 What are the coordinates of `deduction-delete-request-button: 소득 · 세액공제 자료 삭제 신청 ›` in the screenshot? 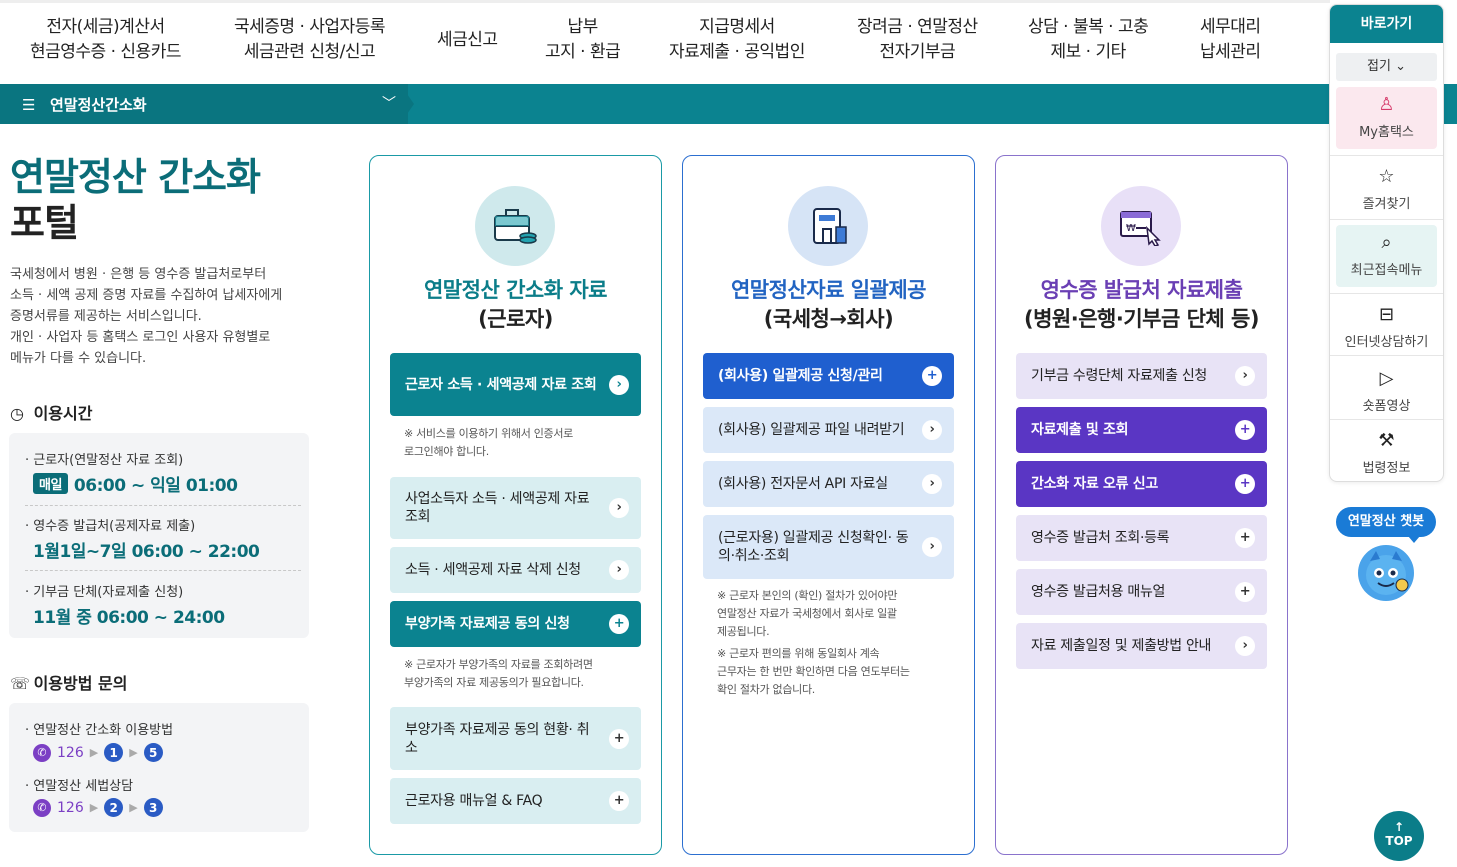 It's located at (515, 570).